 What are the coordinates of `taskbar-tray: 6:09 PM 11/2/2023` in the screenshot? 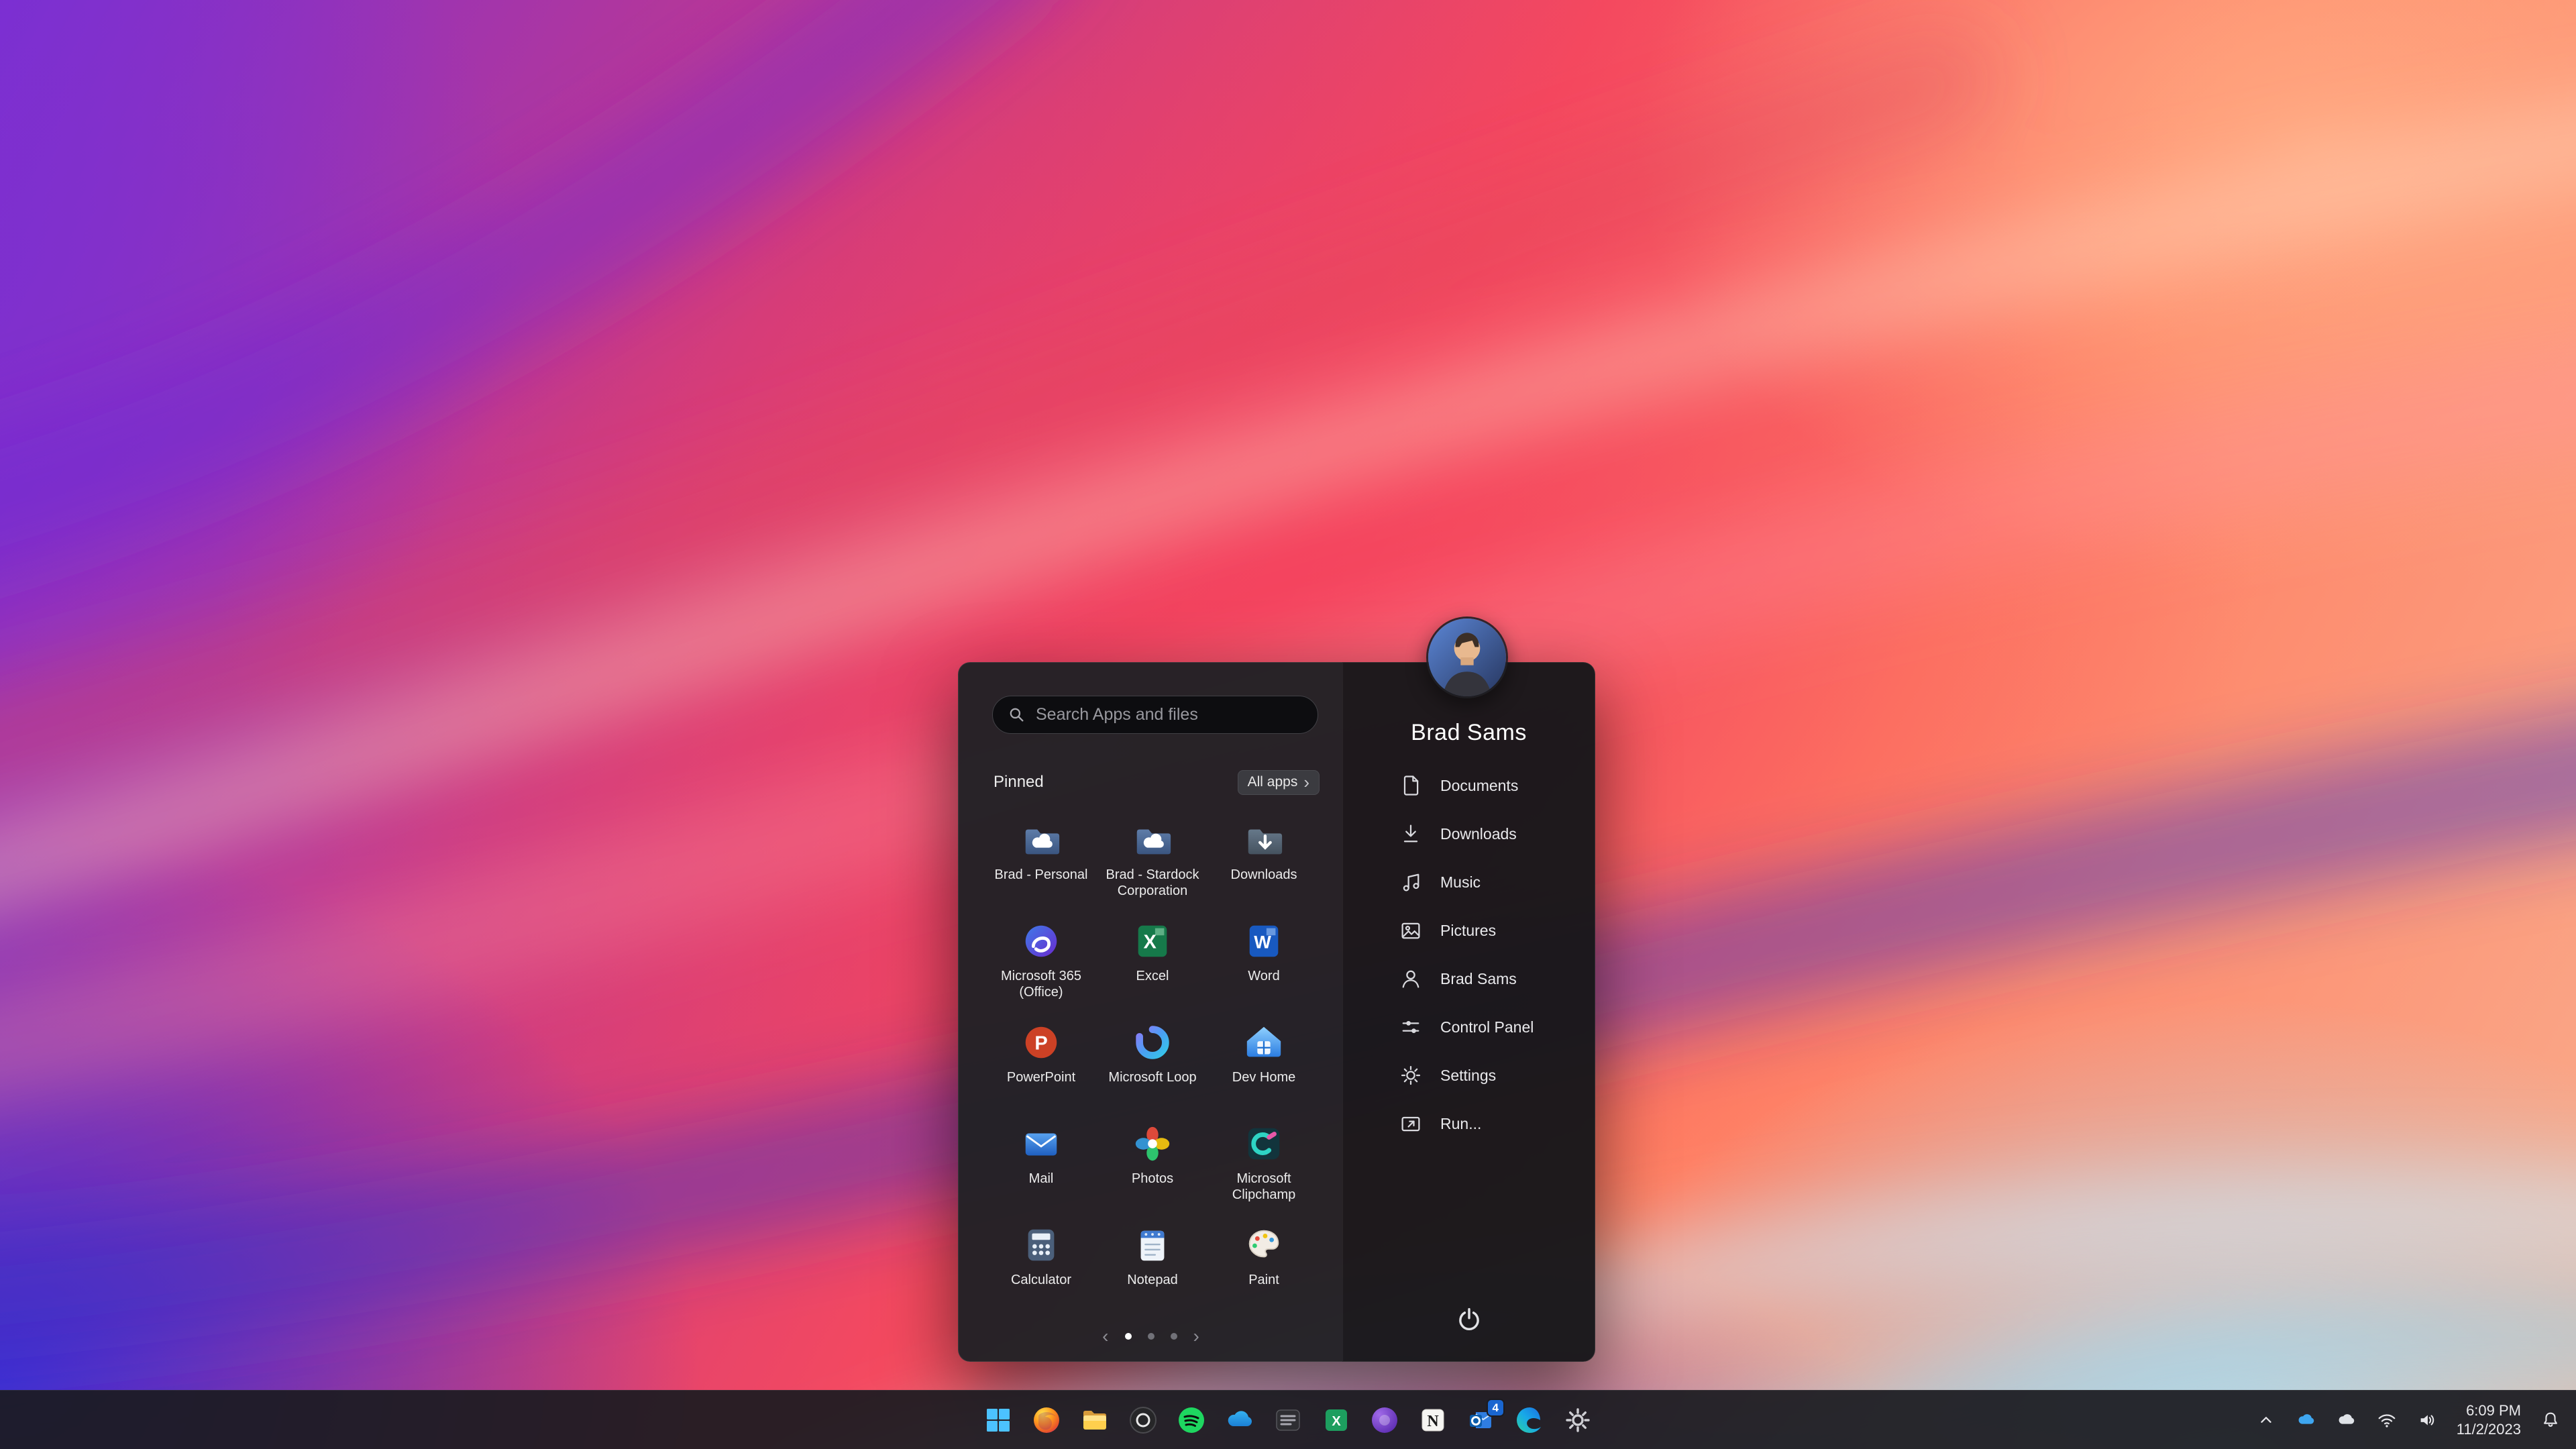 It's located at (2408, 1420).